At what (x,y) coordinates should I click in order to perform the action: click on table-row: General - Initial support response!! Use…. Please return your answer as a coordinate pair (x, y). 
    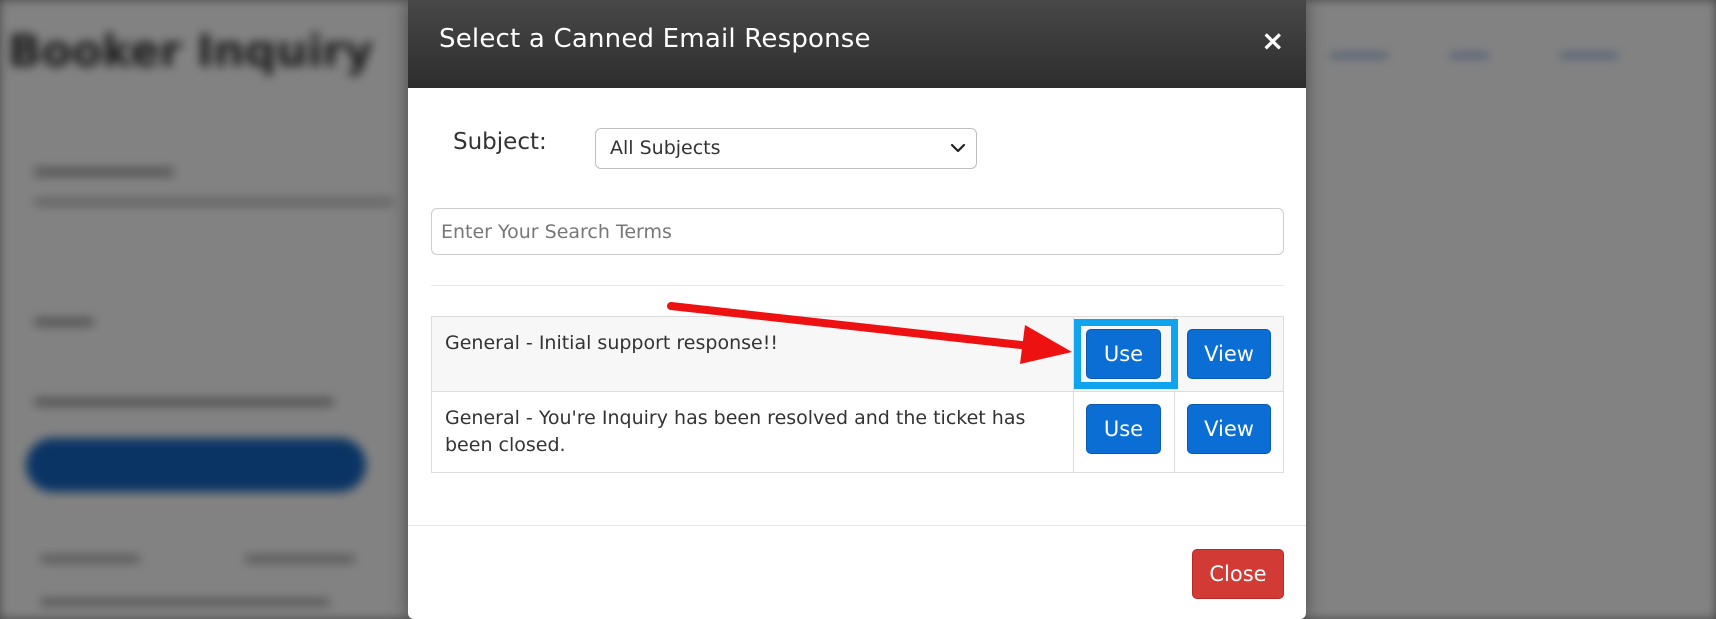
    Looking at the image, I should click on (857, 354).